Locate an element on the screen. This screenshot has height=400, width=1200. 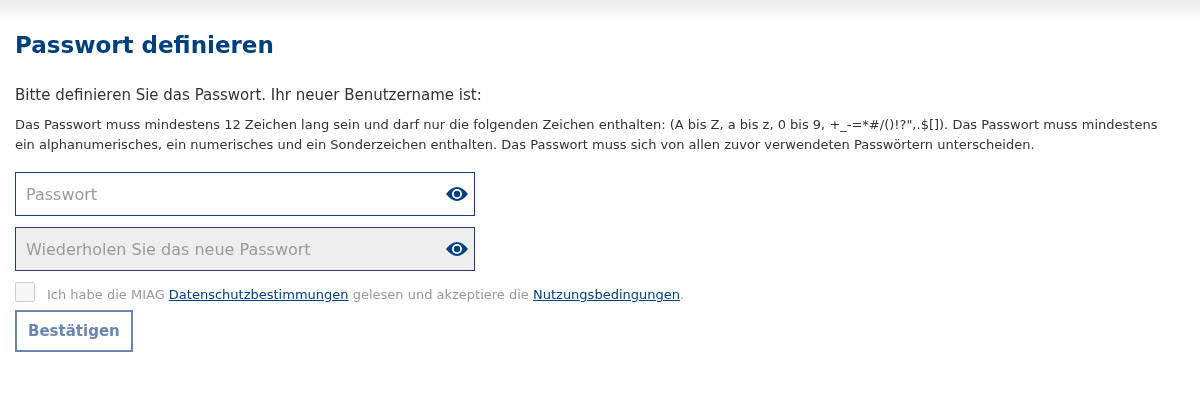
password-rules-text: Das Passwort muss mindestens 12 Zeichen lang sein und darf nur die folgenden Zeichen enthalten: (A bis Z, a bis z, 0 bis 9, +_-=*#/()!?",.$[]). Das Passwort muss mindestens ein alphanumerisches, ein numerisches und ein Sonderzeichen enthalten. Das Passwort muss sich von allen zuvor verwendeten Passwörtern unterscheiden. is located at coordinates (587, 135).